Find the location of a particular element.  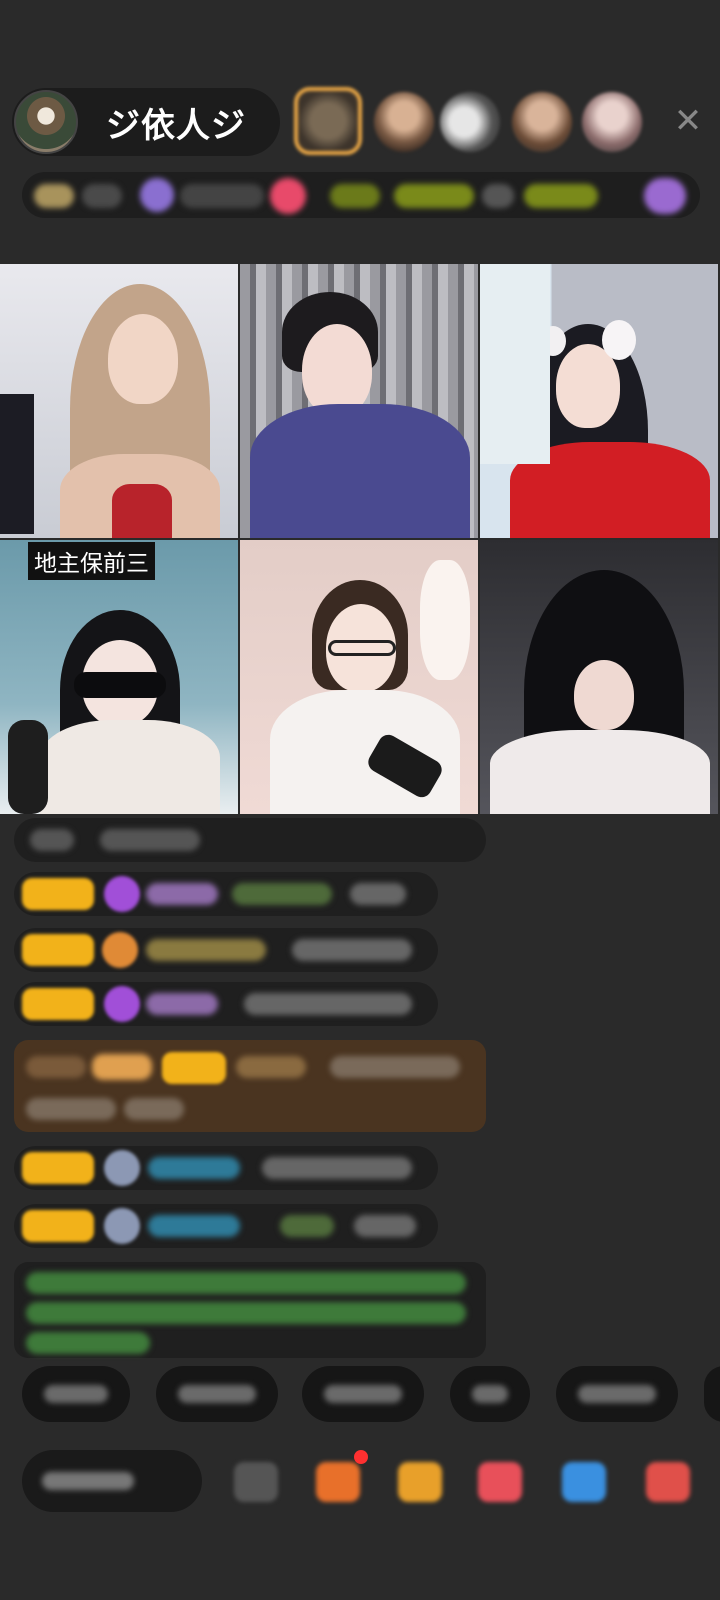

microphone is located at coordinates (28, 767).